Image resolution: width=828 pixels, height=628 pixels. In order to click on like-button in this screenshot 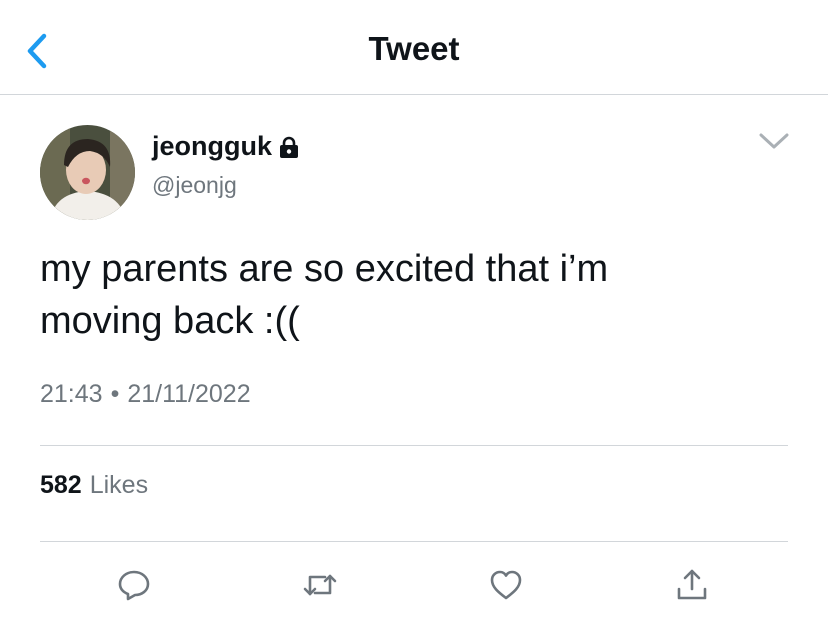, I will do `click(506, 585)`.